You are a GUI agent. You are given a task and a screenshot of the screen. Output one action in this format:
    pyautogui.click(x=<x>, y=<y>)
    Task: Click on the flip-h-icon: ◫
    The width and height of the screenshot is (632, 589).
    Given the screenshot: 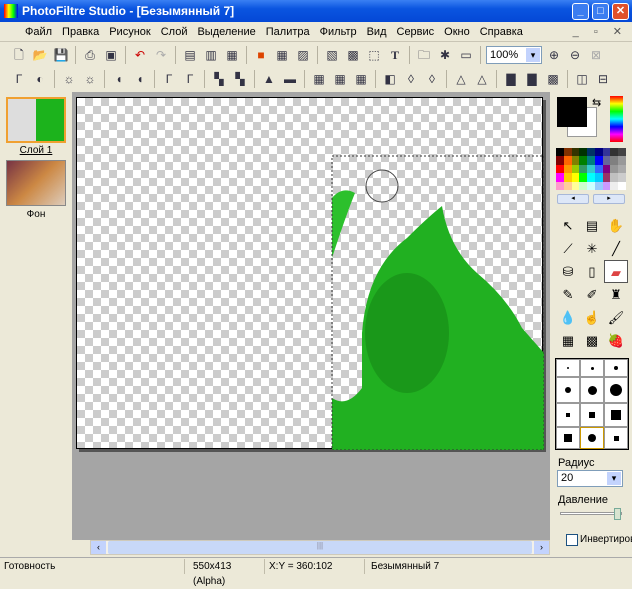 What is the action you would take?
    pyautogui.click(x=582, y=79)
    